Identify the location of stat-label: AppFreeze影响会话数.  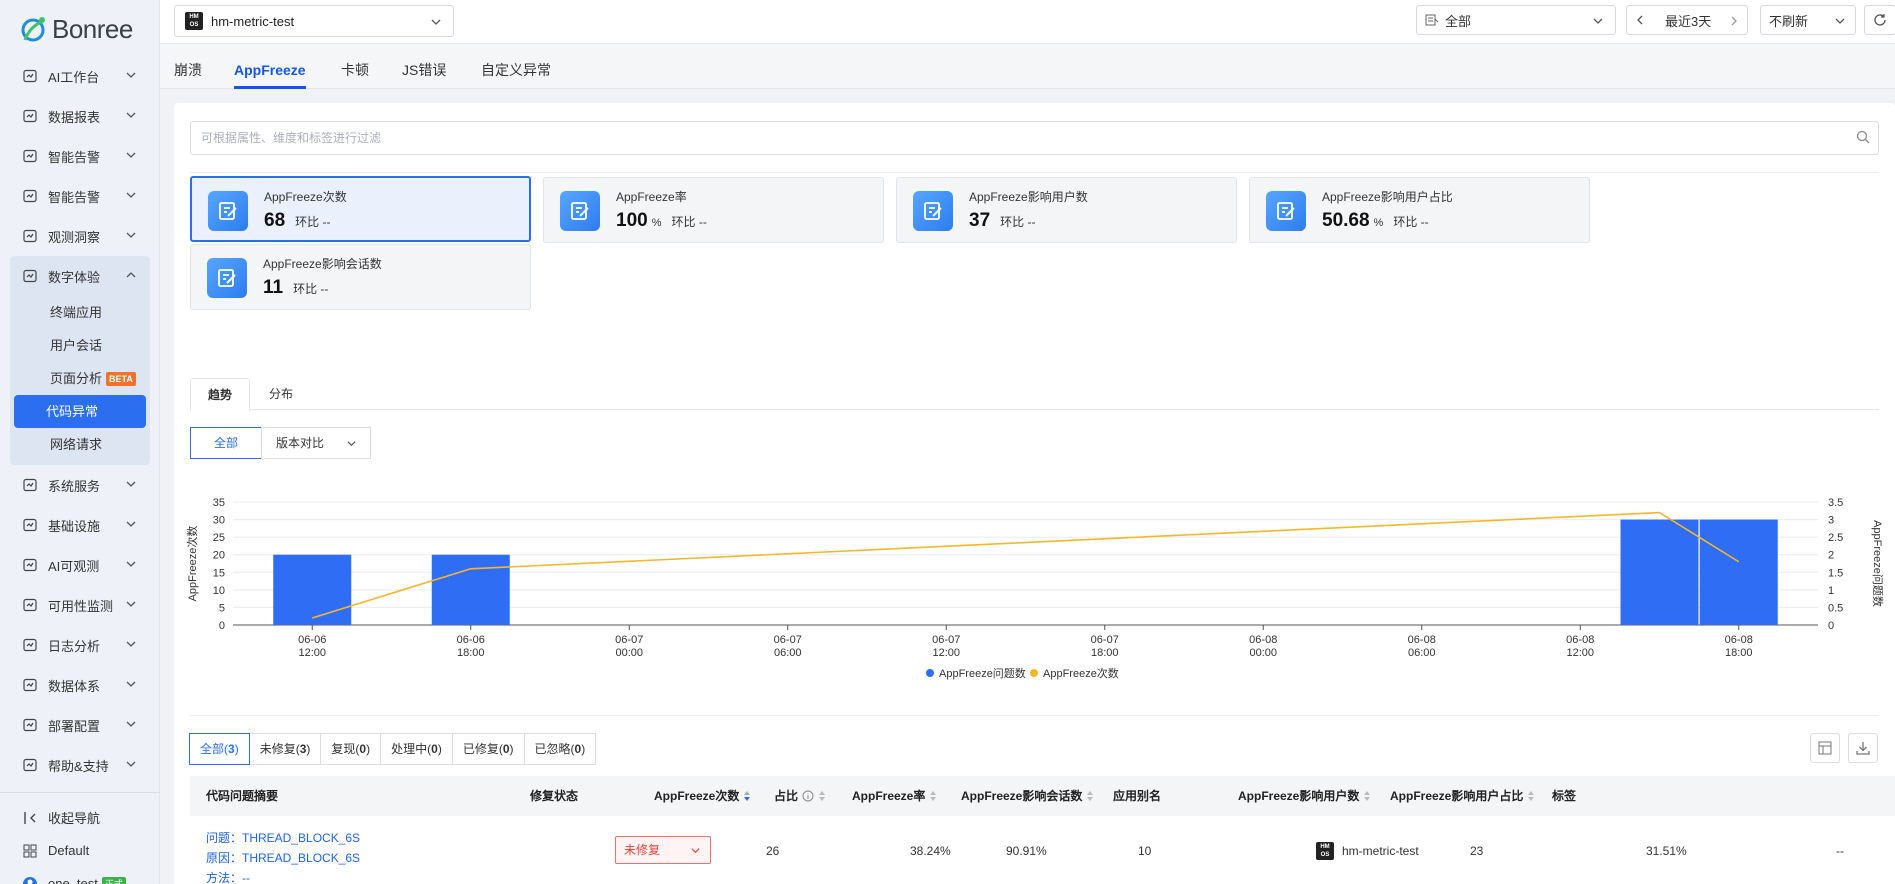
(322, 264).